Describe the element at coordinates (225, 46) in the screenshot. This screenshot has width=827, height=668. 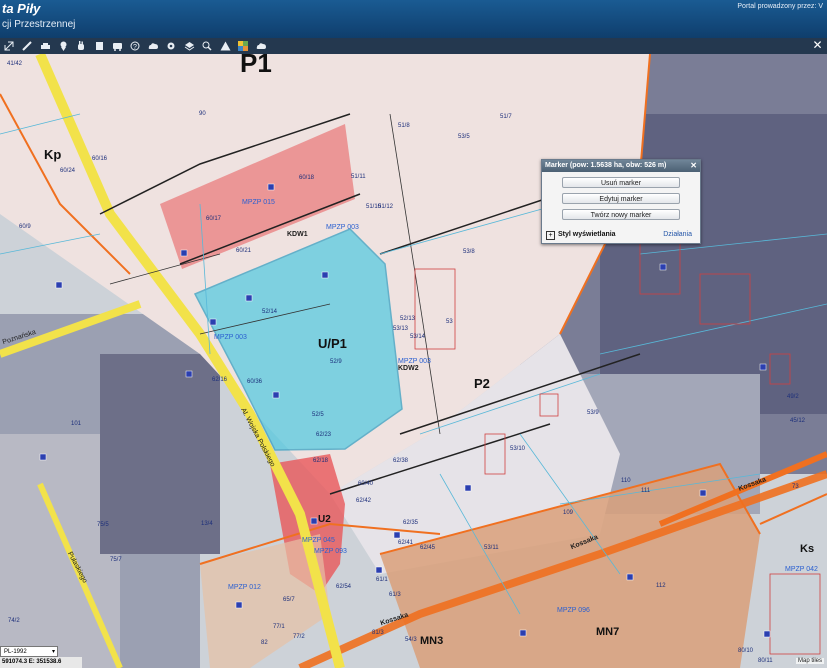
I see `warning-icon` at that location.